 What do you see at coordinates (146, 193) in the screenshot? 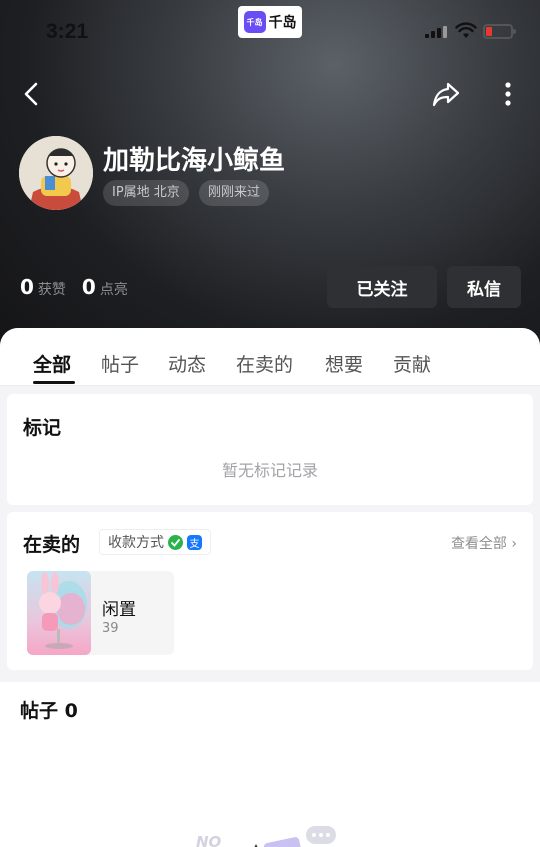
I see `ip-location-tag: IP属地 北京` at bounding box center [146, 193].